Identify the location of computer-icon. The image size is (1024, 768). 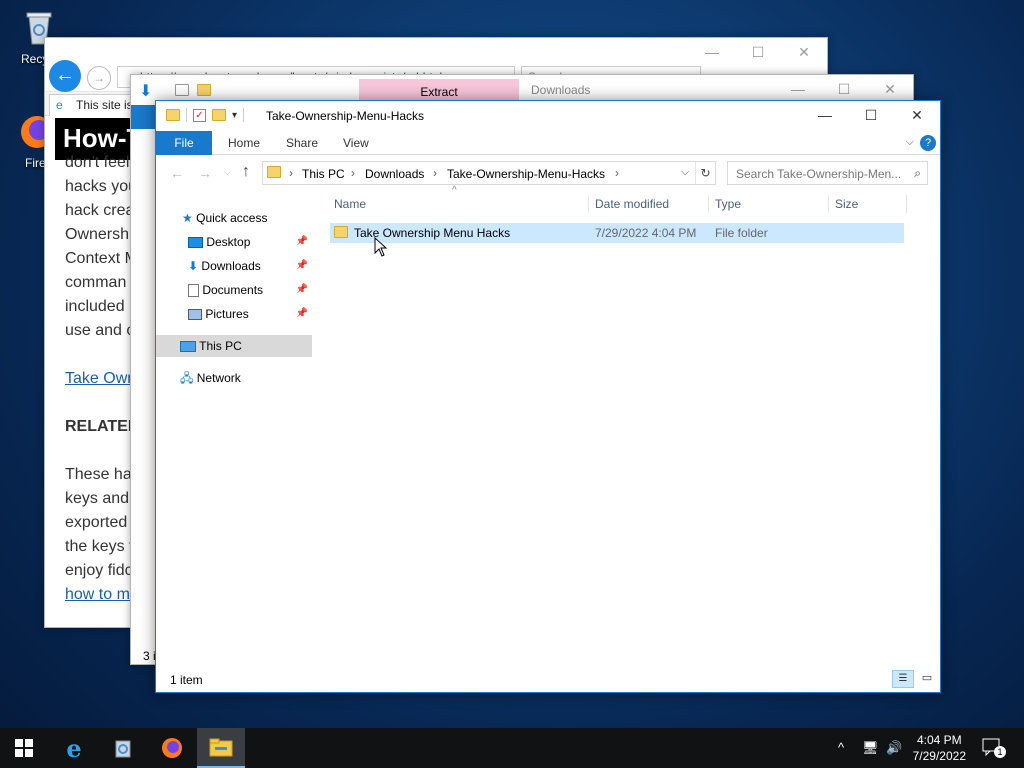
(188, 347).